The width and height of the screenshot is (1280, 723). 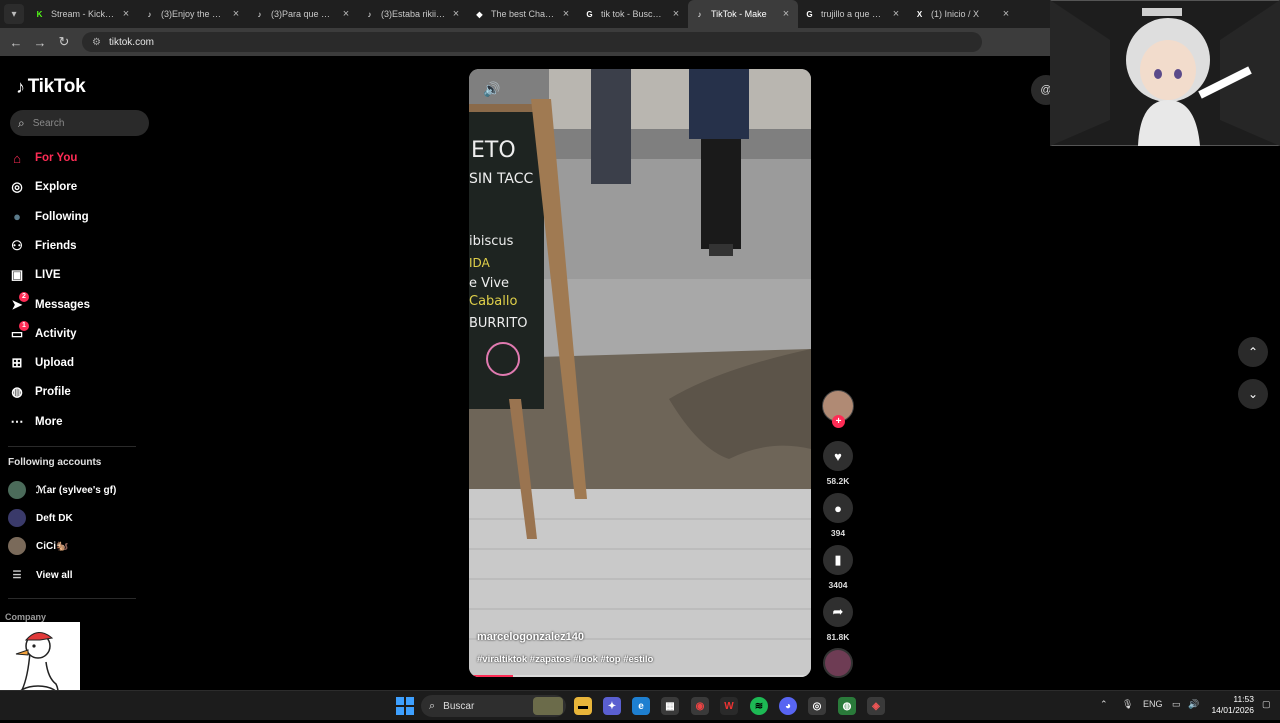 I want to click on copilot-icon: ✦, so click(x=612, y=706).